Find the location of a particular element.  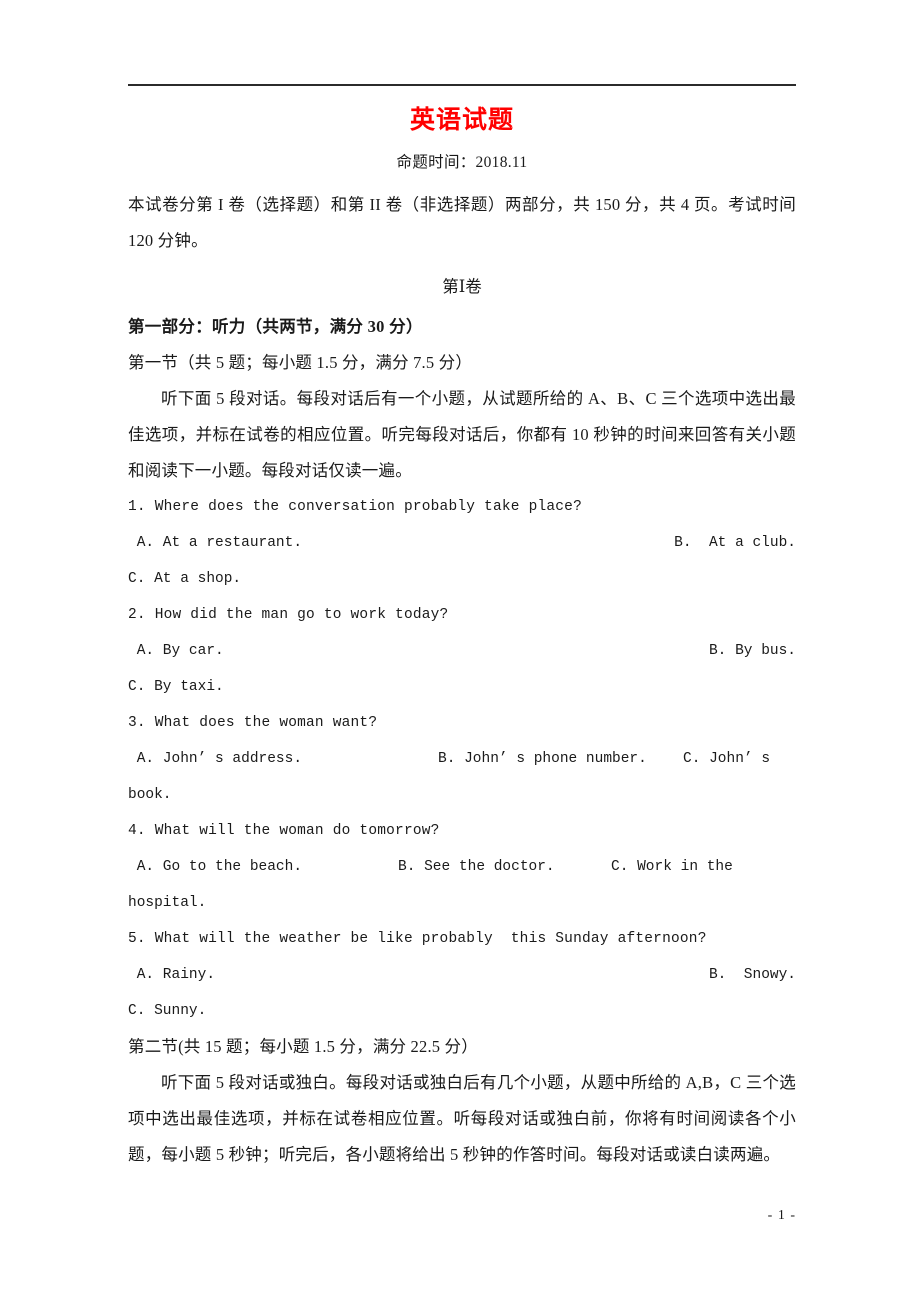

question-1-option-c: C. At a shop. is located at coordinates (462, 579).